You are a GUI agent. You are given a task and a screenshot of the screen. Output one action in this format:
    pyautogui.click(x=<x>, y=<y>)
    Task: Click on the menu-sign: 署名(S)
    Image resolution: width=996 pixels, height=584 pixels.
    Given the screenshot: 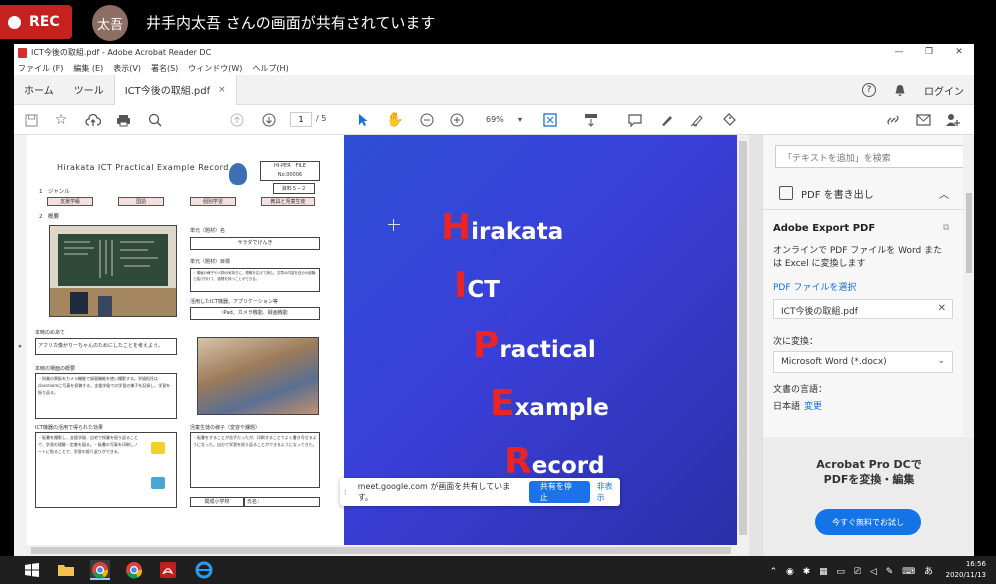 What is the action you would take?
    pyautogui.click(x=164, y=68)
    